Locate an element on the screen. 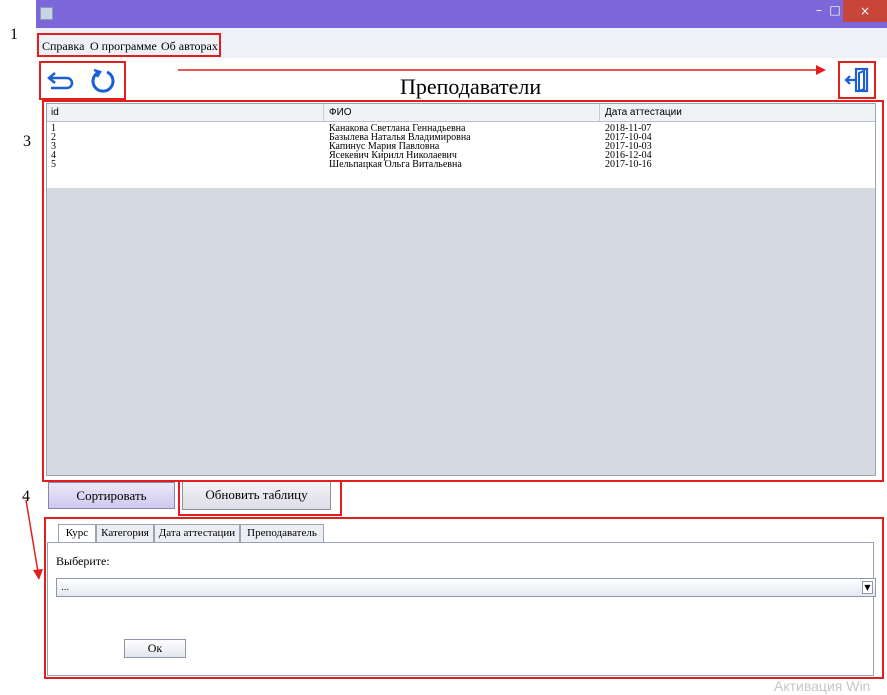 Image resolution: width=887 pixels, height=695 pixels. arrow-back-icon is located at coordinates (60, 81).